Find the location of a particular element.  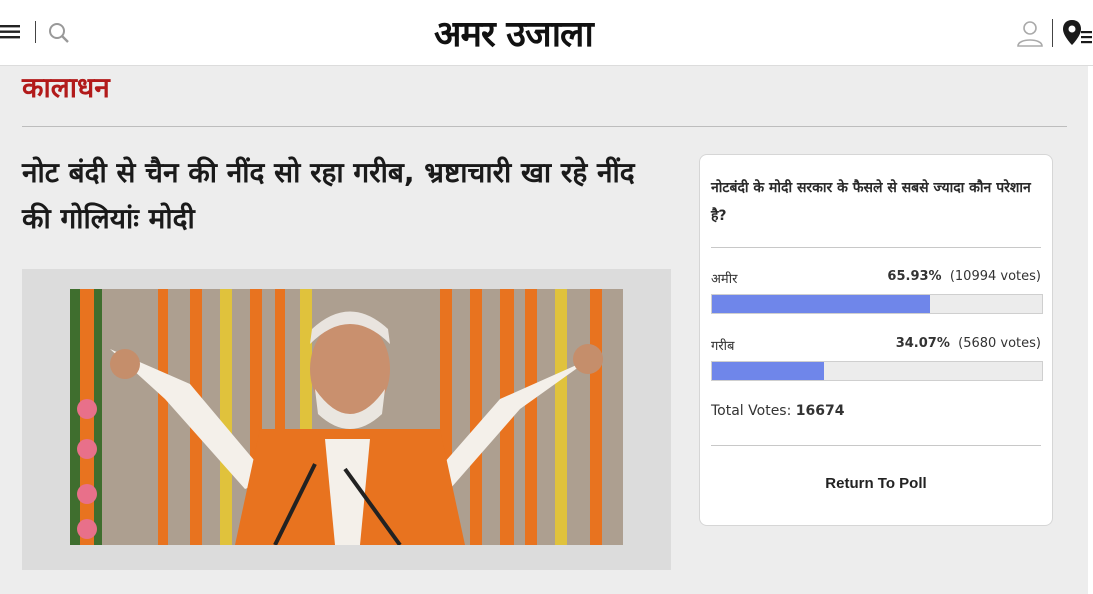

poll-total-votes: Total Votes: 16674 is located at coordinates (778, 411).